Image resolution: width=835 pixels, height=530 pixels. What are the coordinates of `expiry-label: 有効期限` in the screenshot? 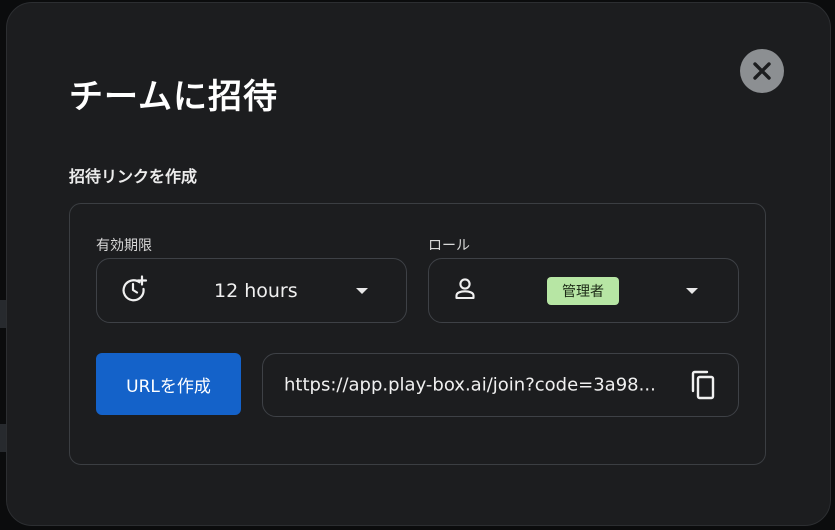 It's located at (124, 246).